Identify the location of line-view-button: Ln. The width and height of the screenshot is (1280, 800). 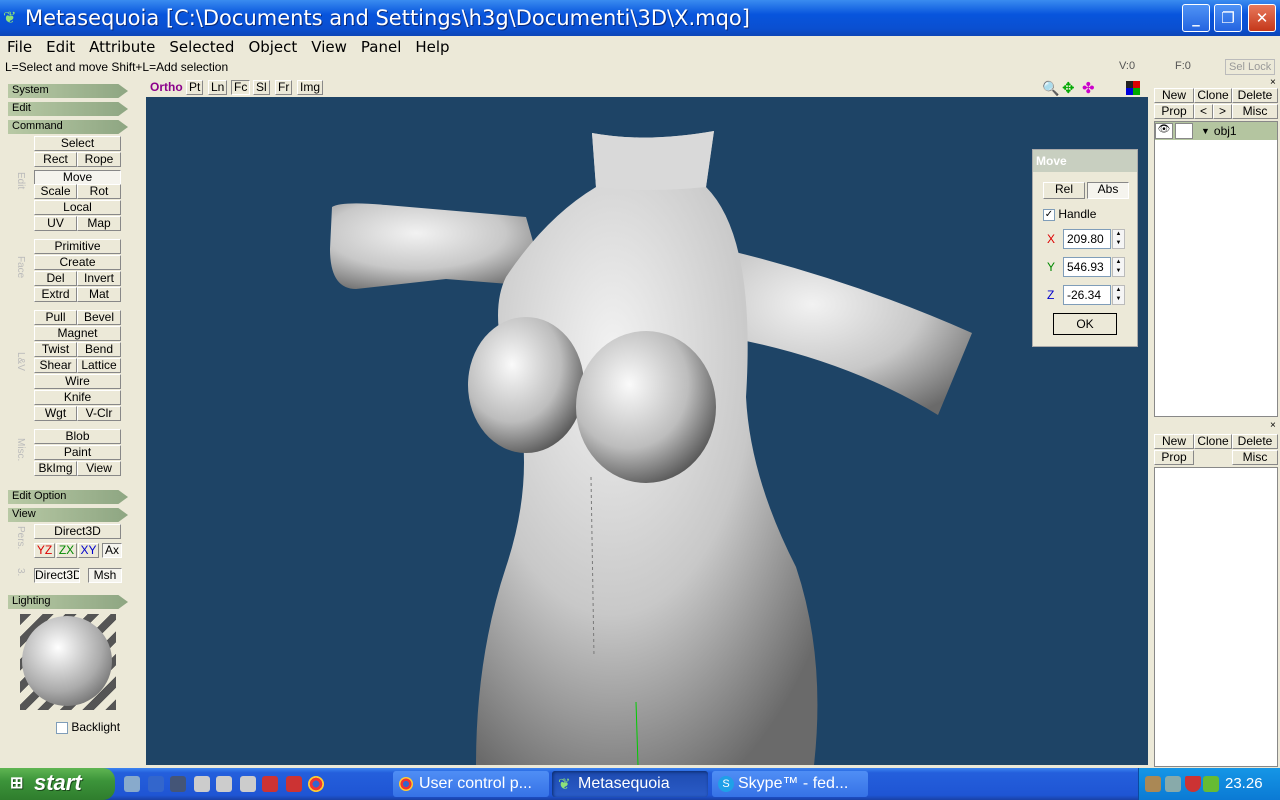
(218, 87).